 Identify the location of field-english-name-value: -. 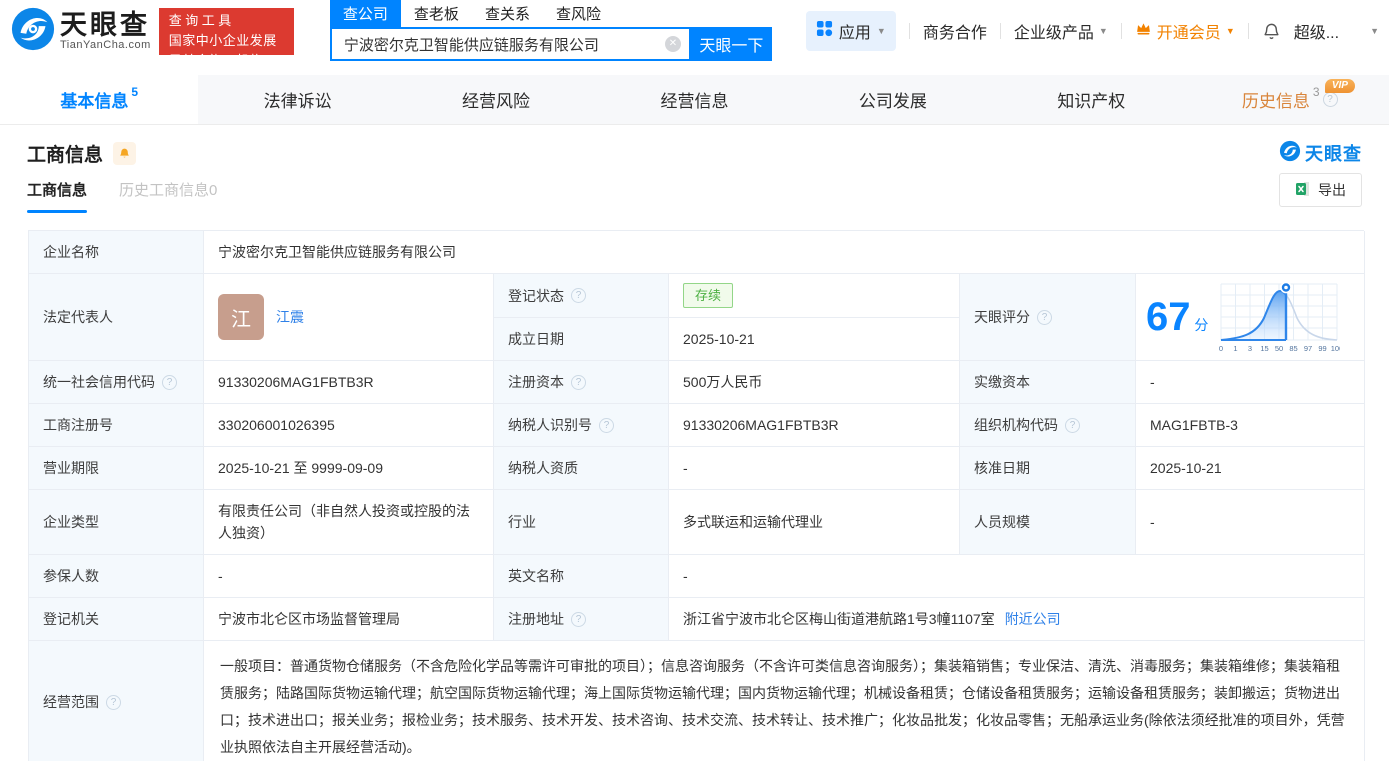
(1017, 576).